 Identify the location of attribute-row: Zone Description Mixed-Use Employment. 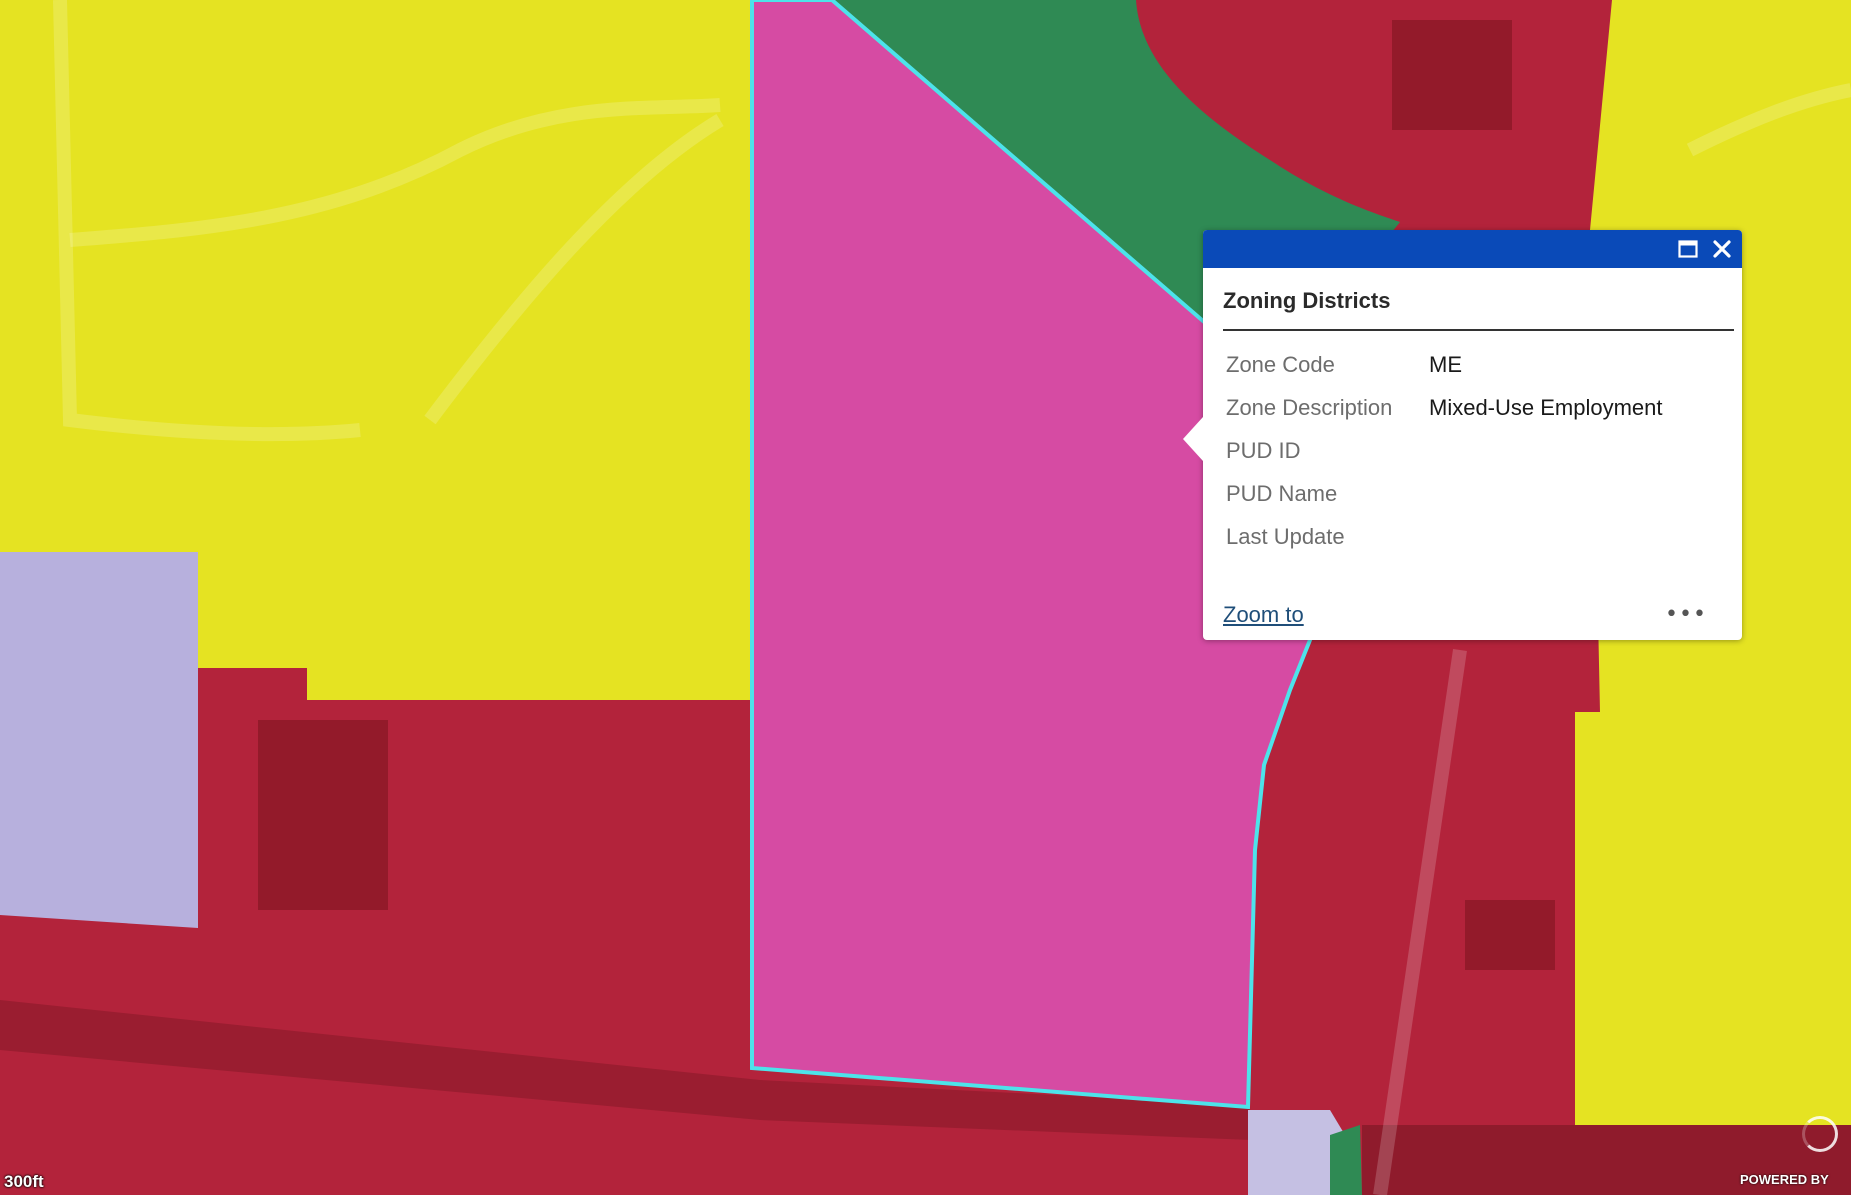
(1444, 407).